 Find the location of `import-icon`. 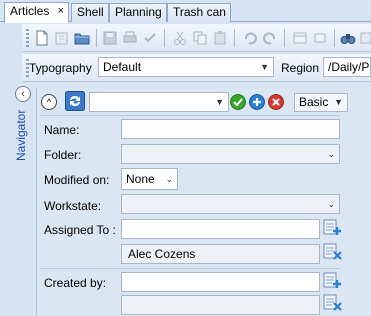

import-icon is located at coordinates (62, 38).